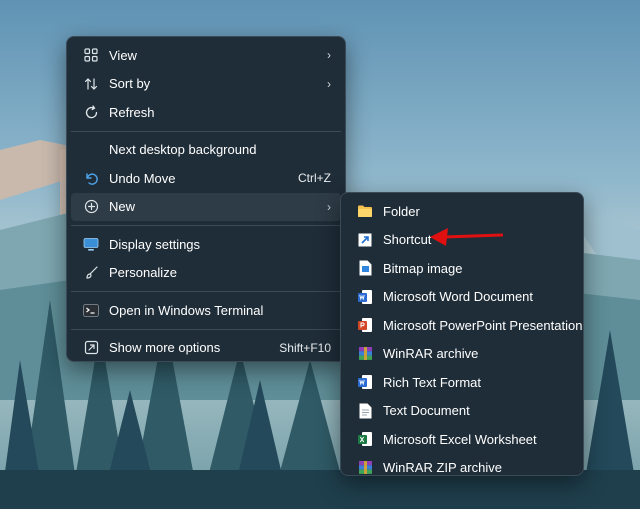 The height and width of the screenshot is (509, 640). Describe the element at coordinates (206, 206) in the screenshot. I see `menu-item-new: New ›` at that location.